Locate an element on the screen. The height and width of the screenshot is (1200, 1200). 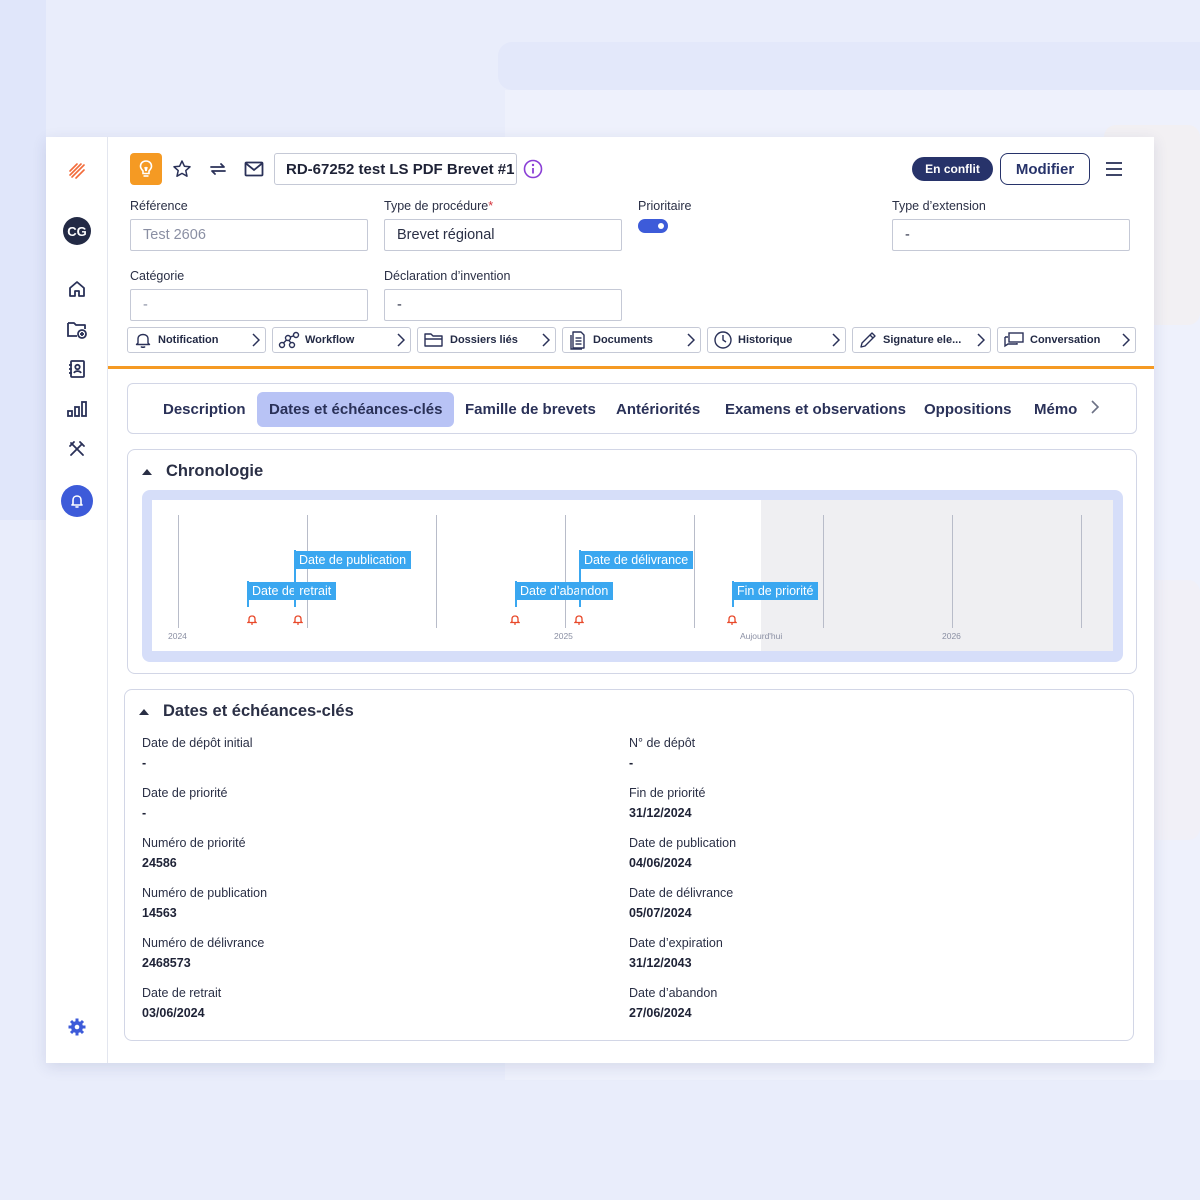
invention-type-icon is located at coordinates (146, 169).